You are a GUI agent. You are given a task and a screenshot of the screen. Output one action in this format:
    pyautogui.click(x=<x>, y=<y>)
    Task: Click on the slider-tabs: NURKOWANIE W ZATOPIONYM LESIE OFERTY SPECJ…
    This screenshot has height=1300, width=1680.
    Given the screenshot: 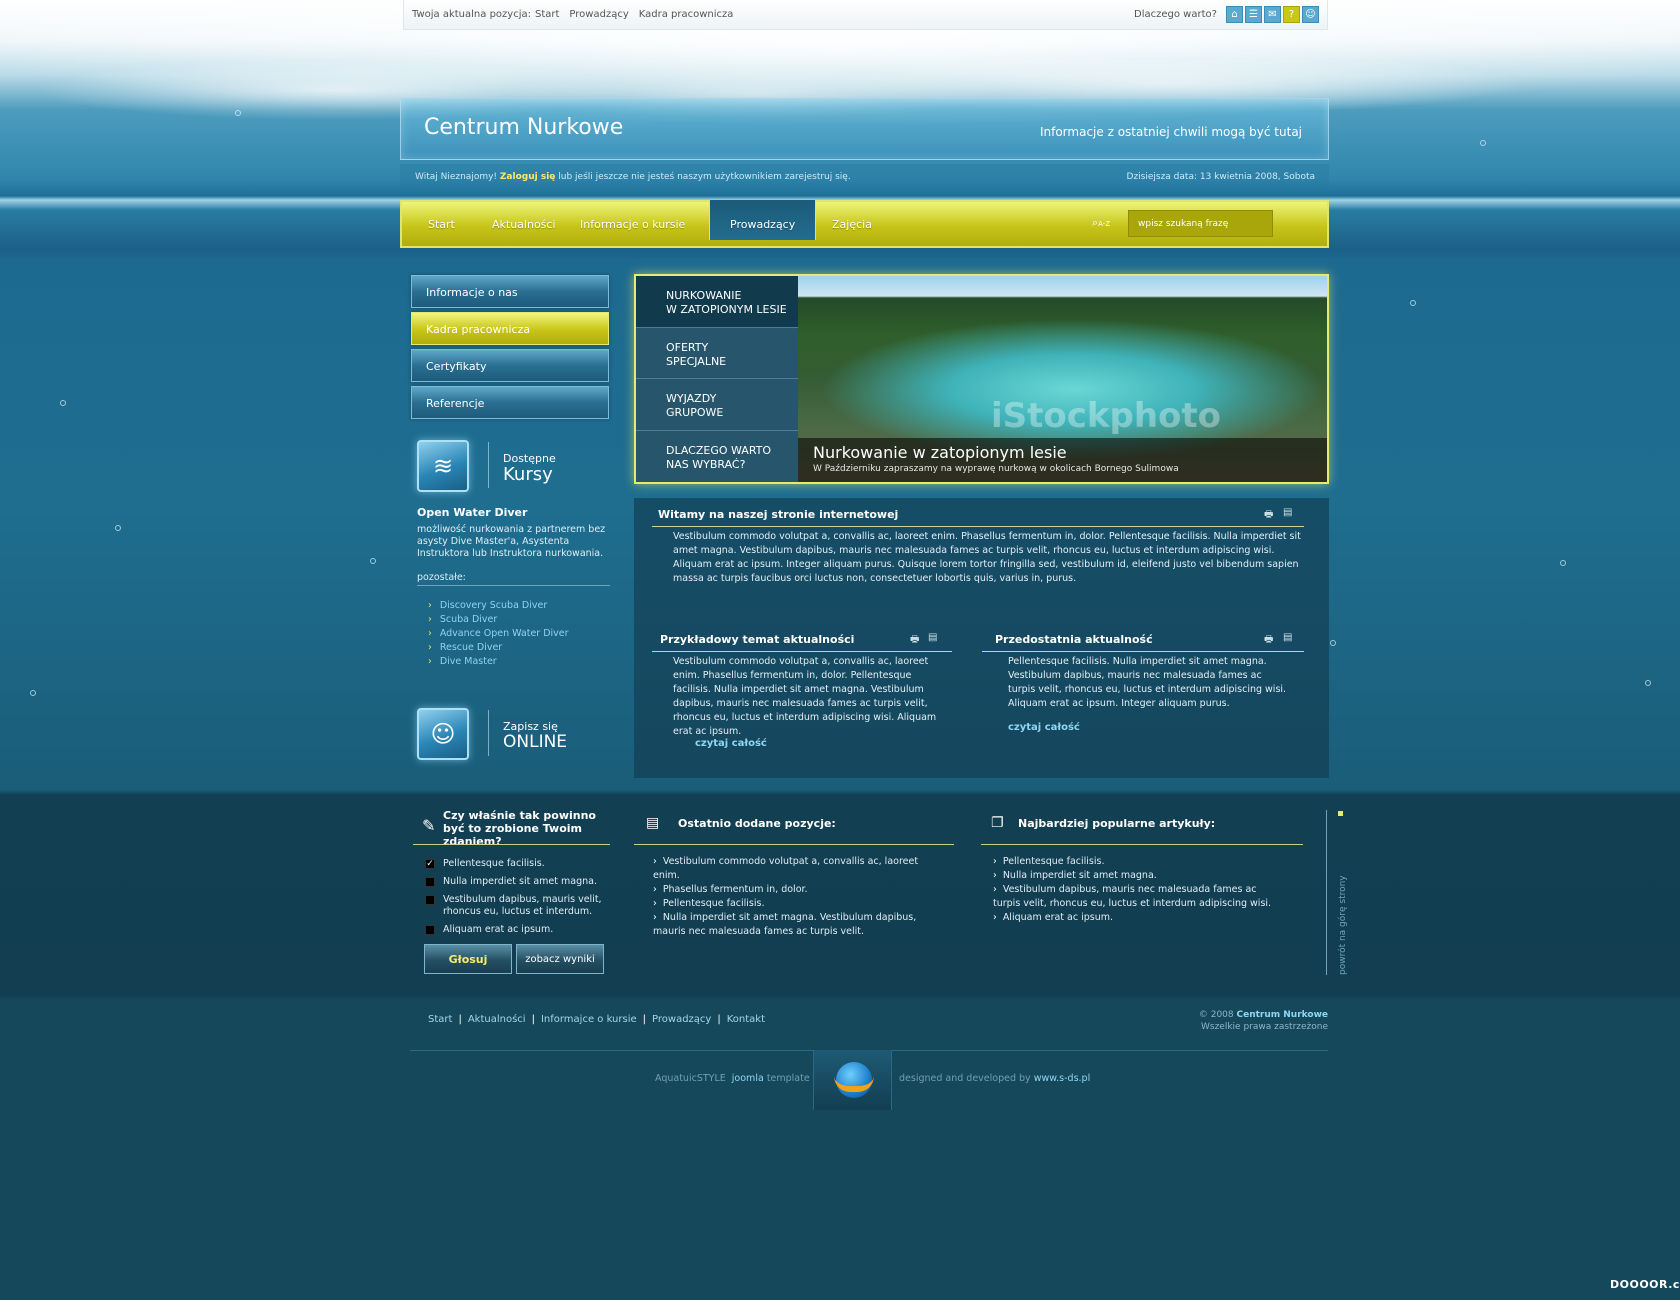 What is the action you would take?
    pyautogui.click(x=717, y=379)
    